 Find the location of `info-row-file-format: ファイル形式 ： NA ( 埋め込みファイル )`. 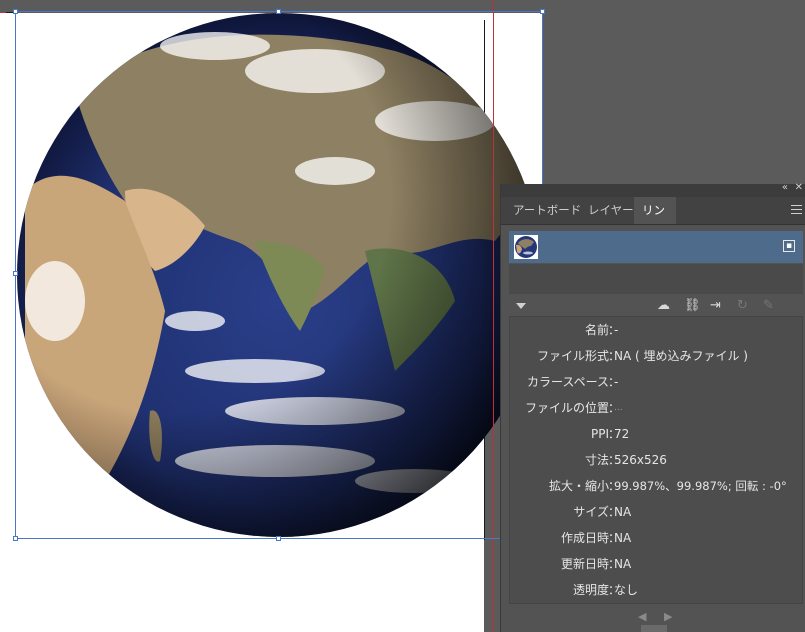

info-row-file-format: ファイル形式 ： NA ( 埋め込みファイル ) is located at coordinates (642, 356).